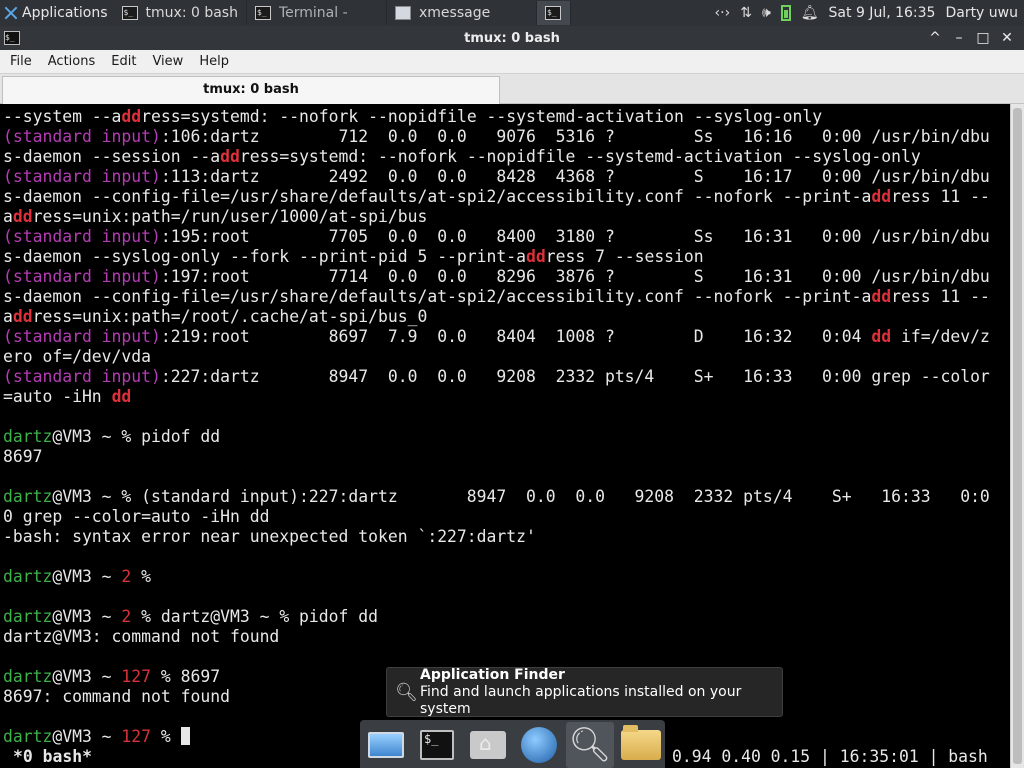 Image resolution: width=1024 pixels, height=768 pixels. I want to click on taskbar-item-xmessage: xmessage, so click(462, 13).